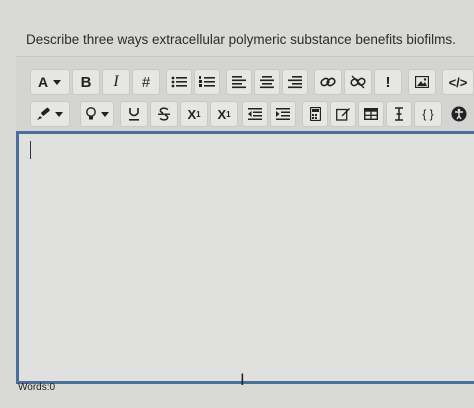 Image resolution: width=474 pixels, height=408 pixels. I want to click on font-icon: A, so click(43, 82).